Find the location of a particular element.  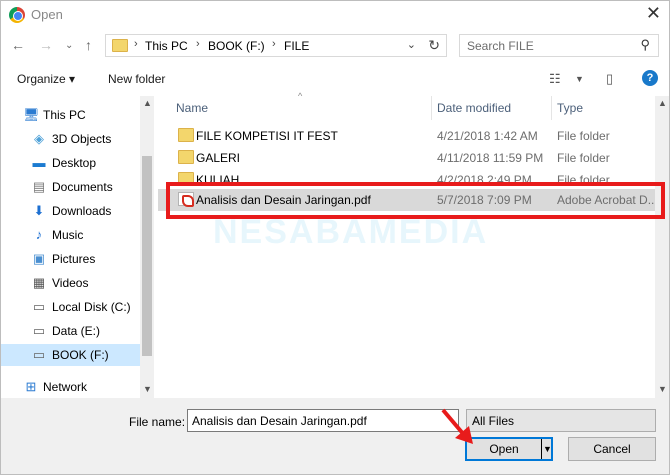

sidebar-item-label: Downloads is located at coordinates (82, 211).